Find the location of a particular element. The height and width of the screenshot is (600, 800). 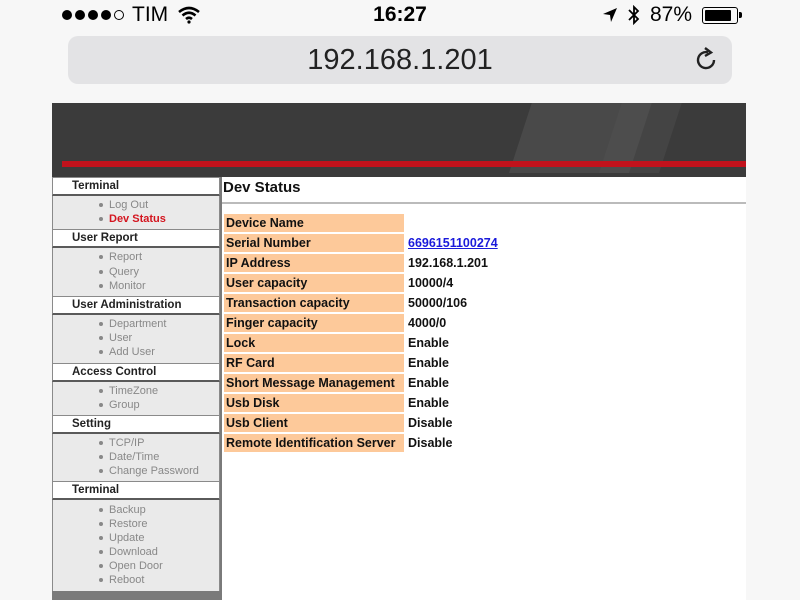

bluetooth-icon is located at coordinates (634, 15).